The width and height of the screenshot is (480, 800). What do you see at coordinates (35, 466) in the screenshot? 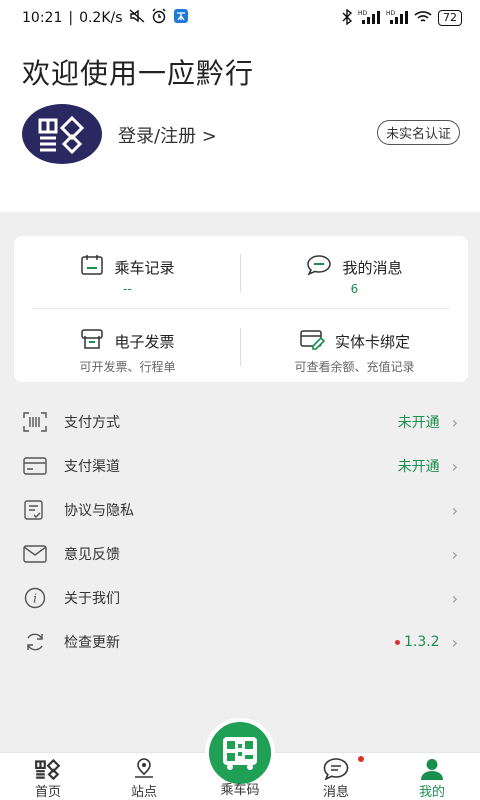
I see `card-icon` at bounding box center [35, 466].